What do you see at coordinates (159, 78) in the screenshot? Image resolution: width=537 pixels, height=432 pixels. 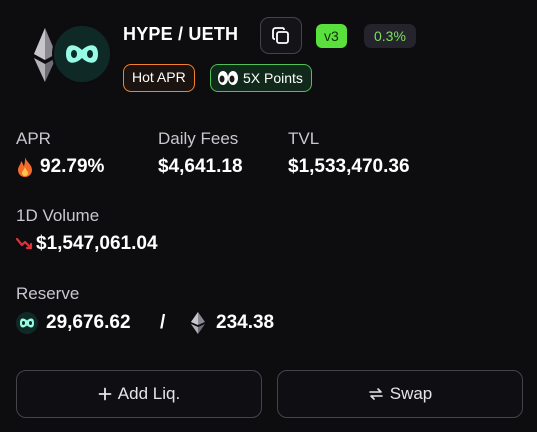 I see `hot-apr-badge: Hot APR` at bounding box center [159, 78].